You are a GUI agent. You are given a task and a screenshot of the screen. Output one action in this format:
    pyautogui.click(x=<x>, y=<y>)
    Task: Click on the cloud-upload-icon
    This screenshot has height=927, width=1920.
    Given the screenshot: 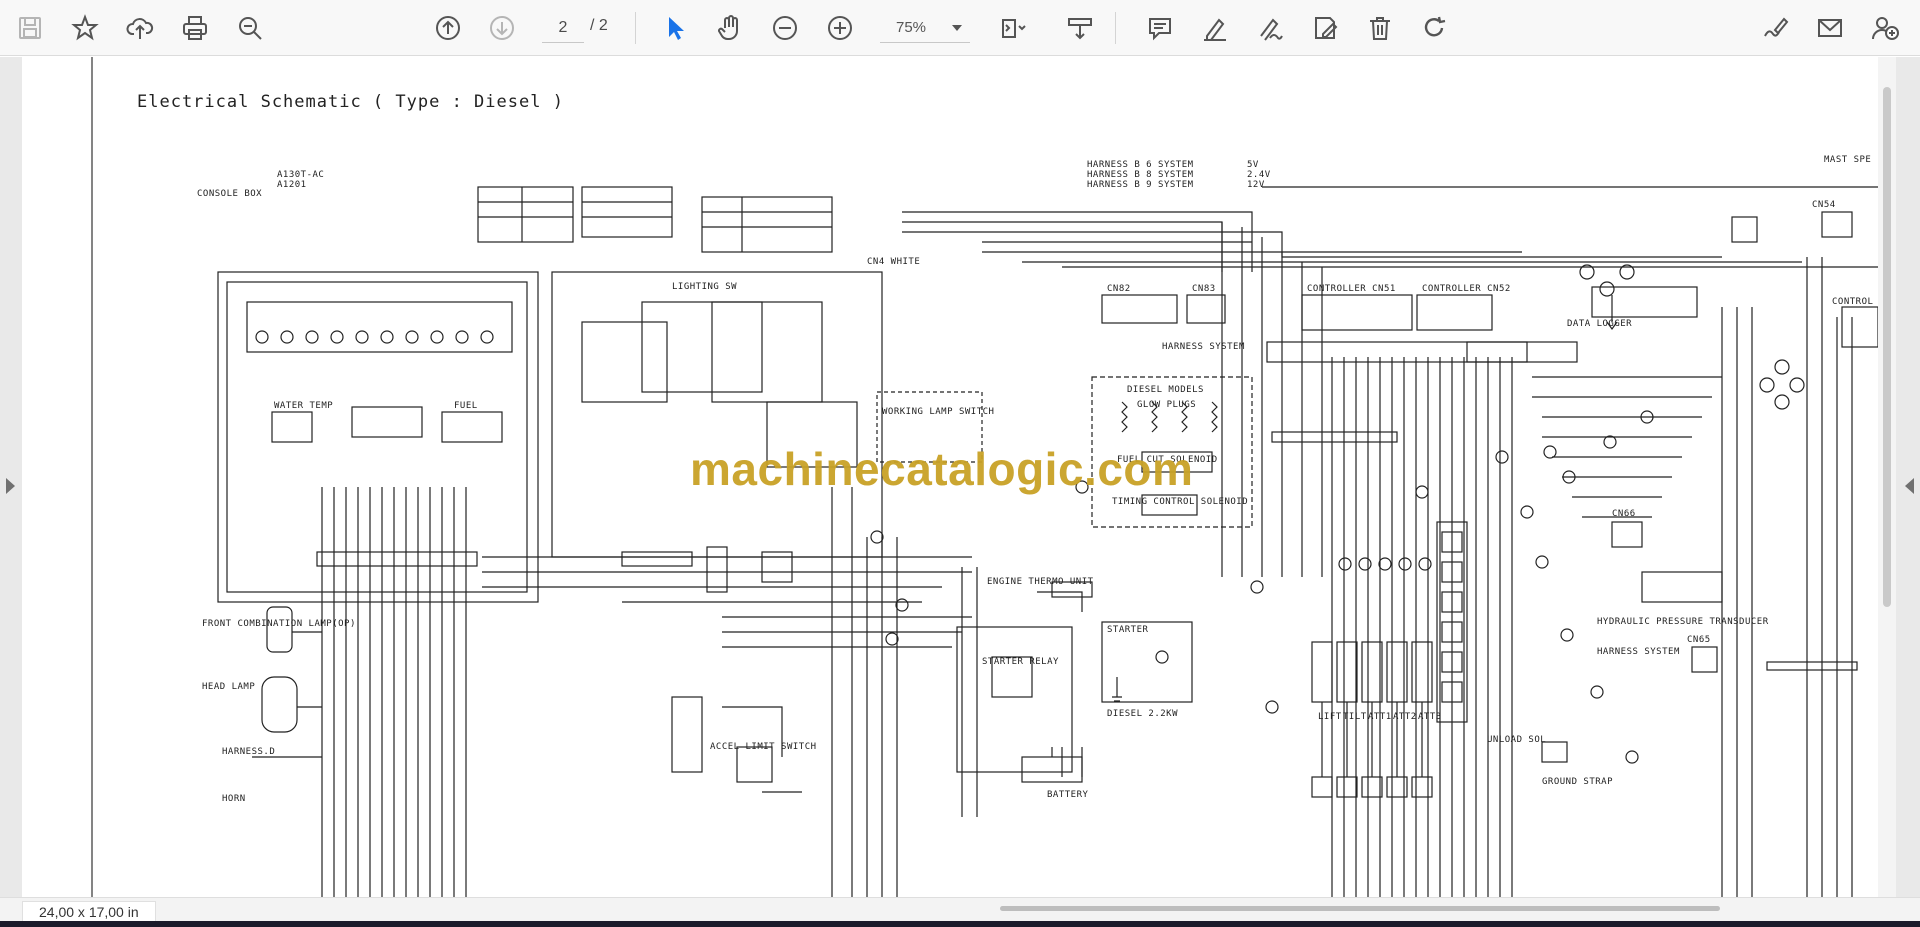 What is the action you would take?
    pyautogui.click(x=140, y=28)
    